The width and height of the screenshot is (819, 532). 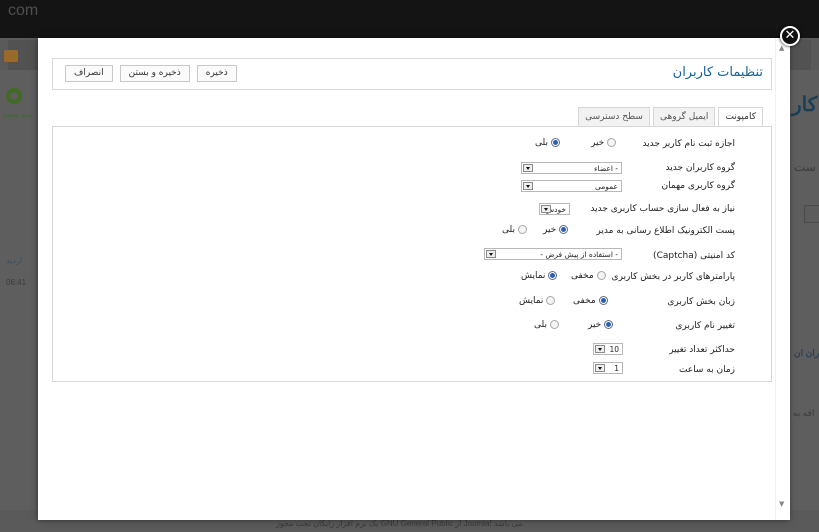 I want to click on max-changes-select: 10, so click(x=608, y=349).